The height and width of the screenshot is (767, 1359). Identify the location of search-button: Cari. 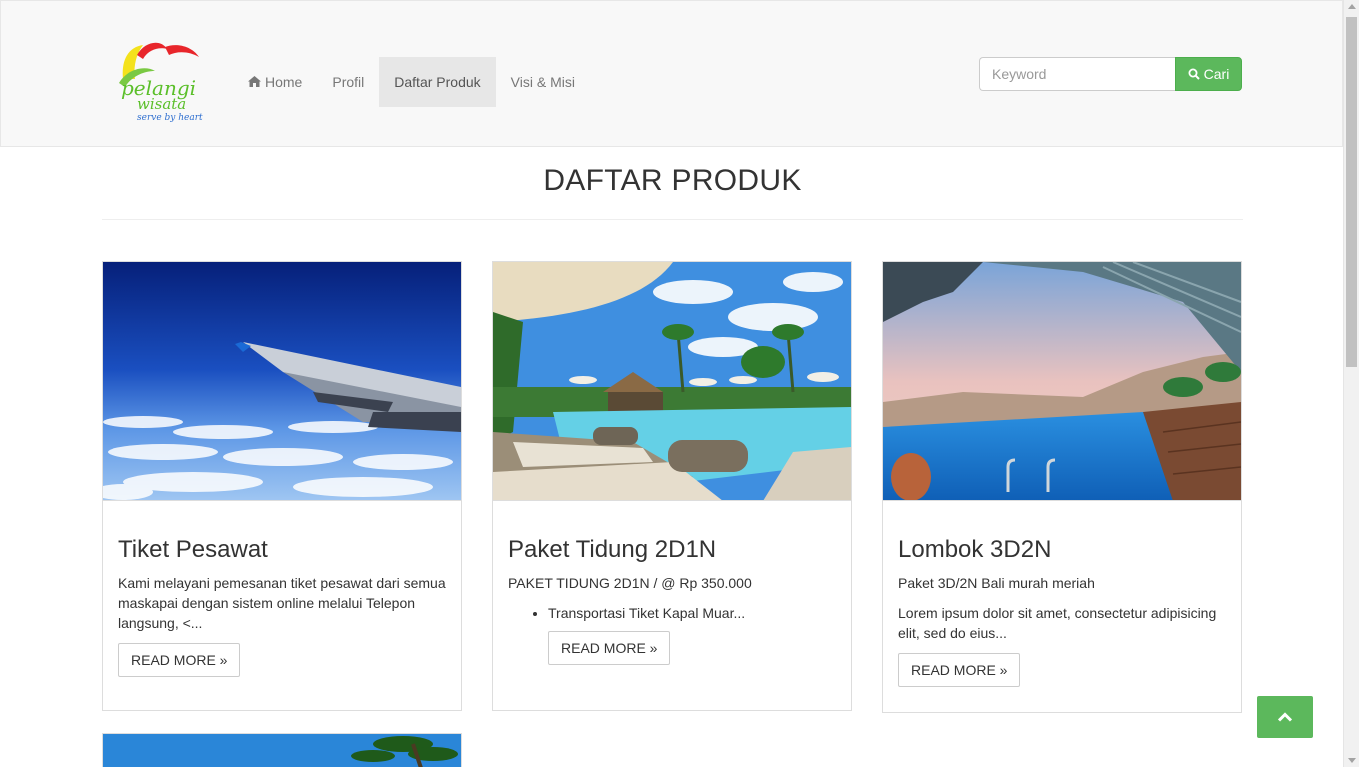
(1208, 74).